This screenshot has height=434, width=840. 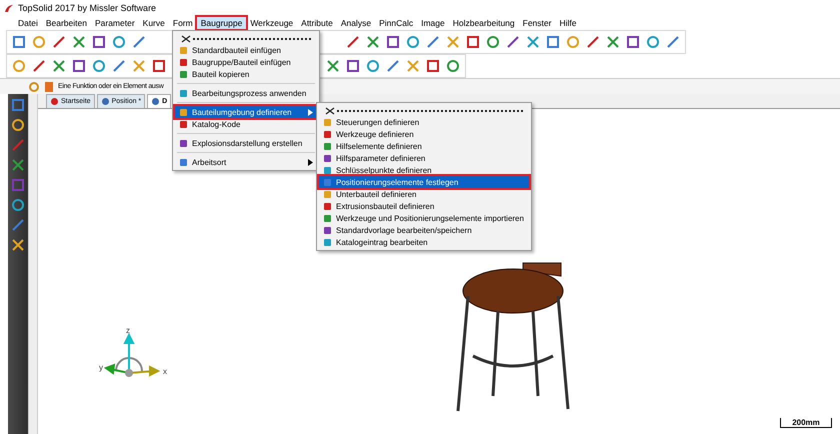 What do you see at coordinates (483, 23) in the screenshot?
I see `menu-bar-item: Holzbearbeitung` at bounding box center [483, 23].